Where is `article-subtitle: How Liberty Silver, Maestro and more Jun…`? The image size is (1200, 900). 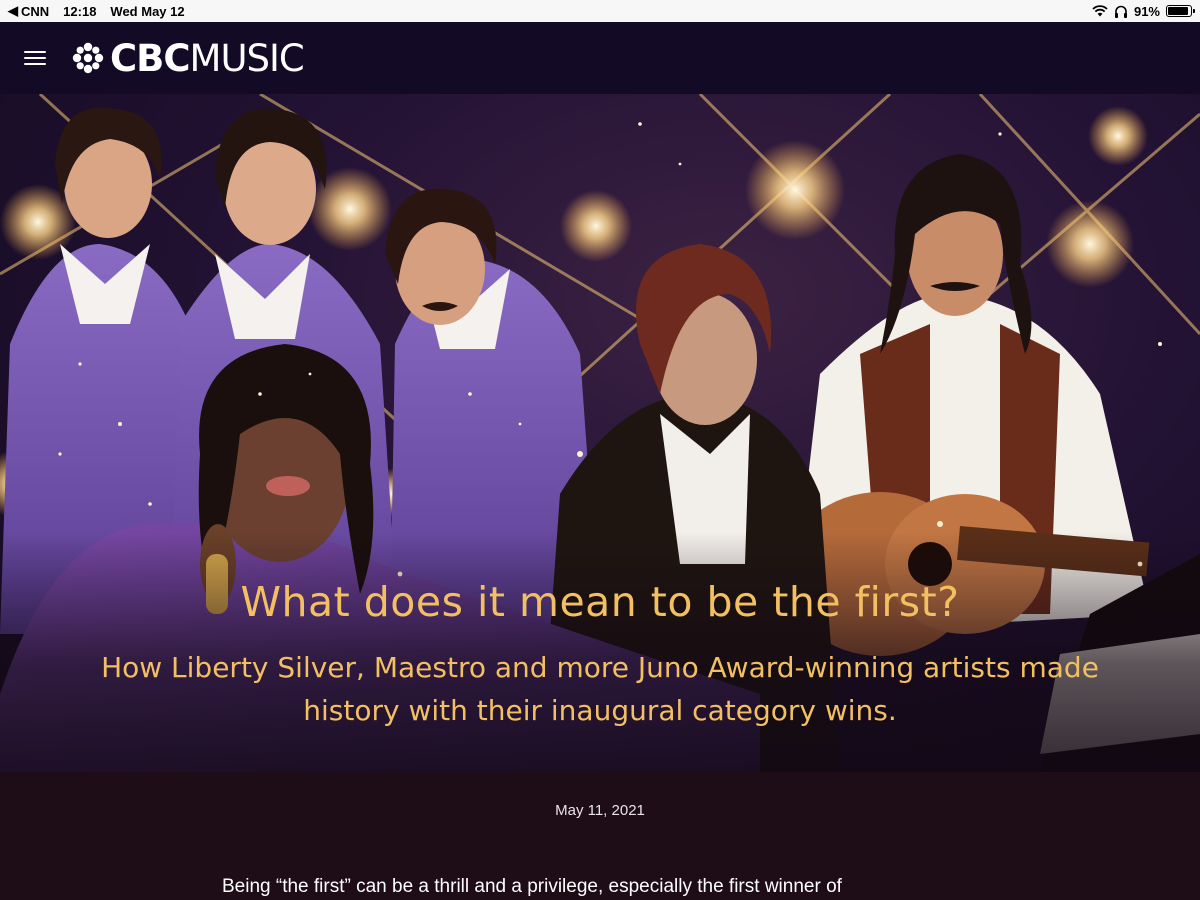 article-subtitle: How Liberty Silver, Maestro and more Jun… is located at coordinates (600, 689).